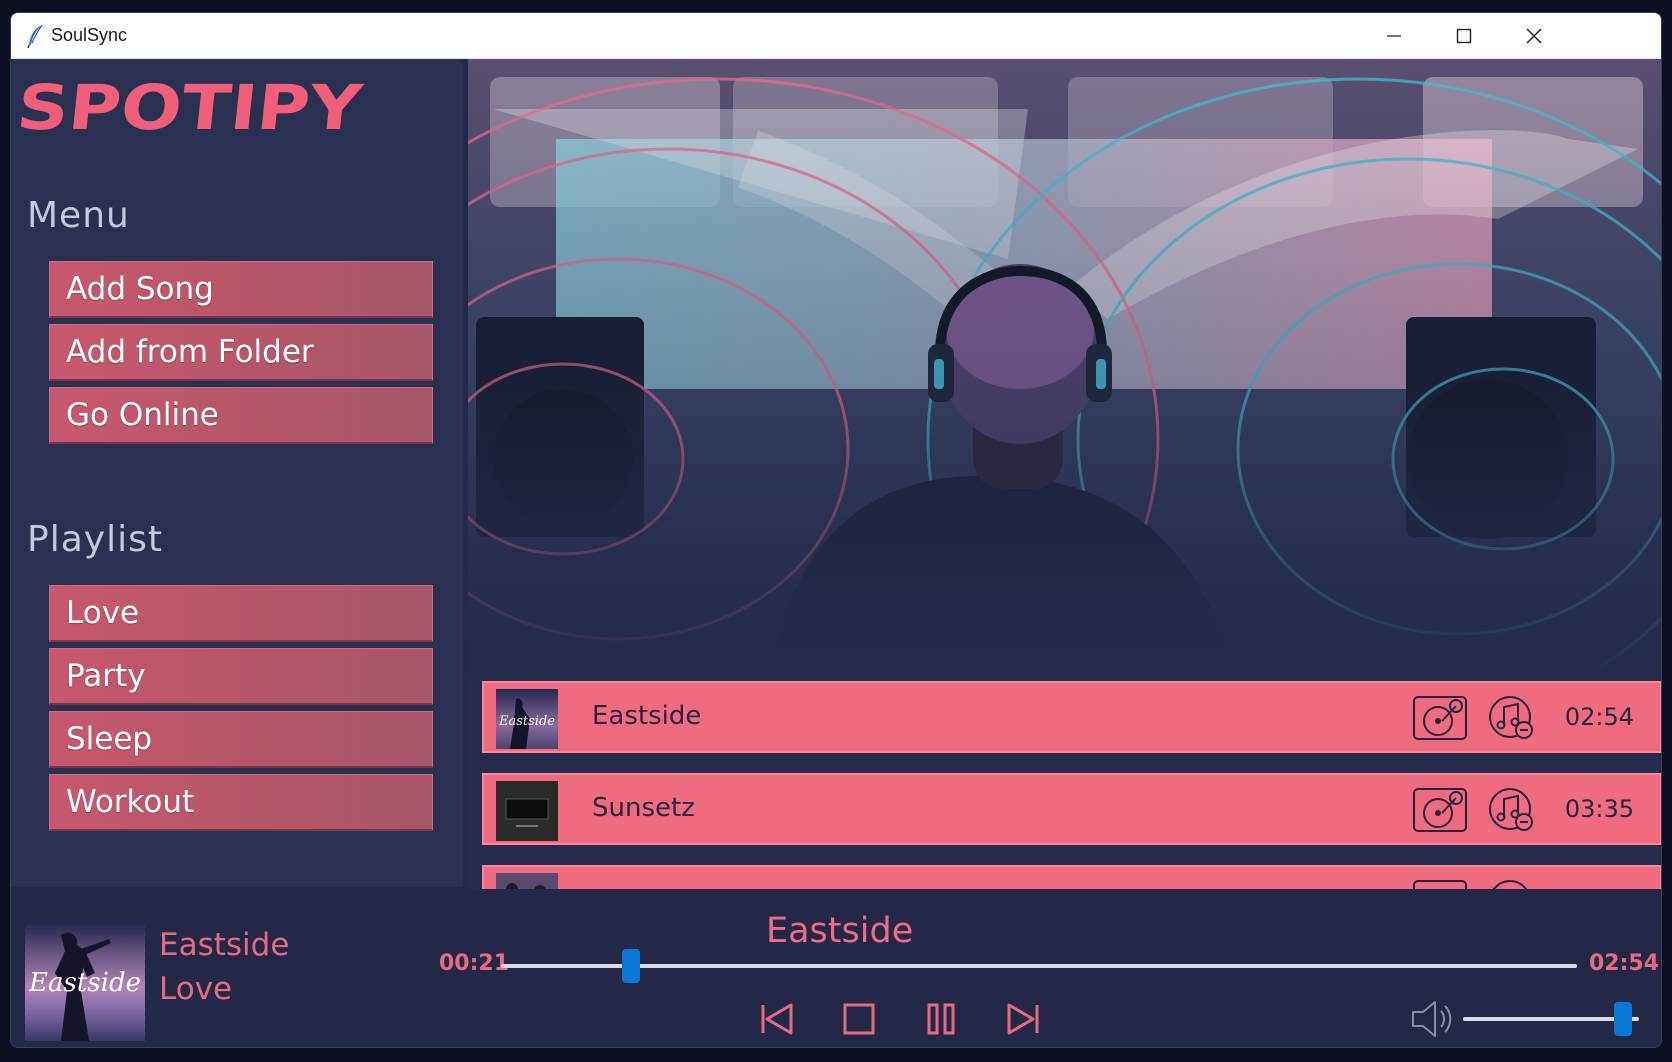 Image resolution: width=1672 pixels, height=1062 pixels. Describe the element at coordinates (840, 931) in the screenshot. I see `current-song-title: Eastside` at that location.